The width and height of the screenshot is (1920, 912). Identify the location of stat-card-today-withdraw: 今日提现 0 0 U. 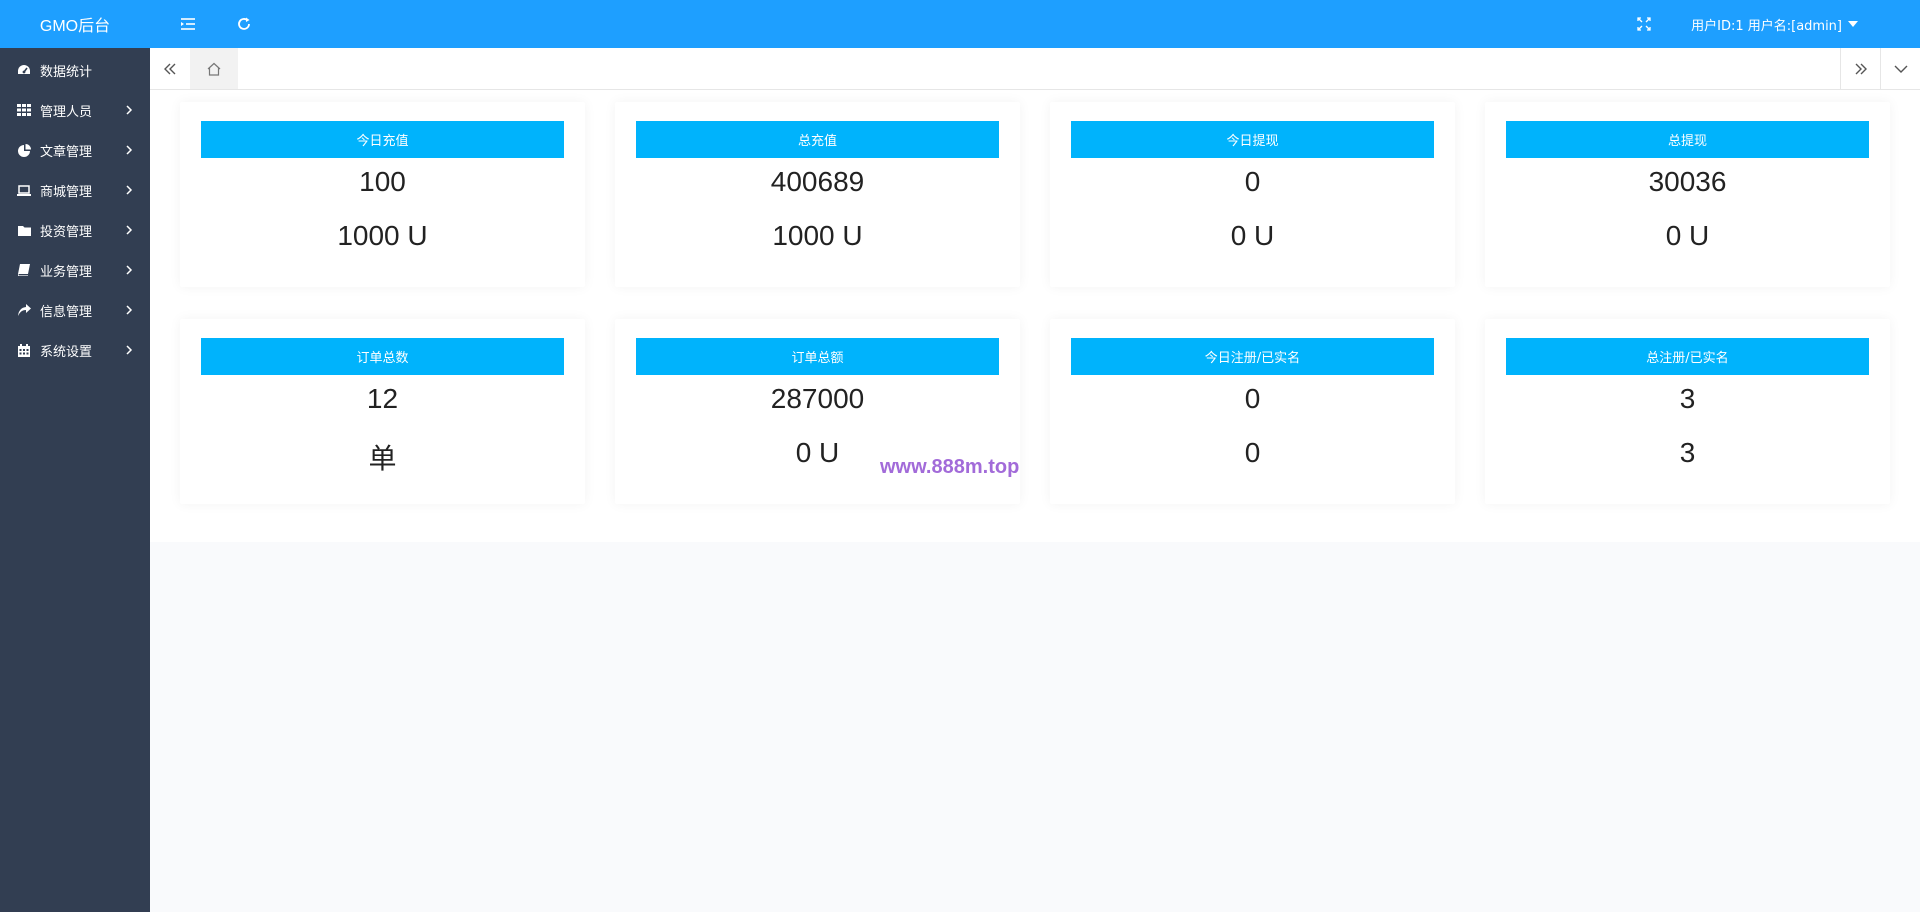
(1252, 194).